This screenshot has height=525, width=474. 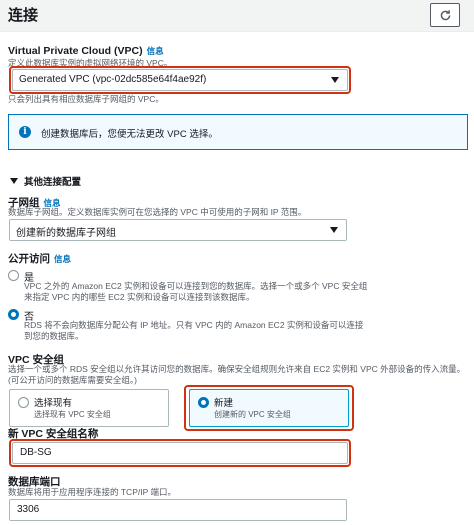 What do you see at coordinates (28, 509) in the screenshot?
I see `port-value: 3306` at bounding box center [28, 509].